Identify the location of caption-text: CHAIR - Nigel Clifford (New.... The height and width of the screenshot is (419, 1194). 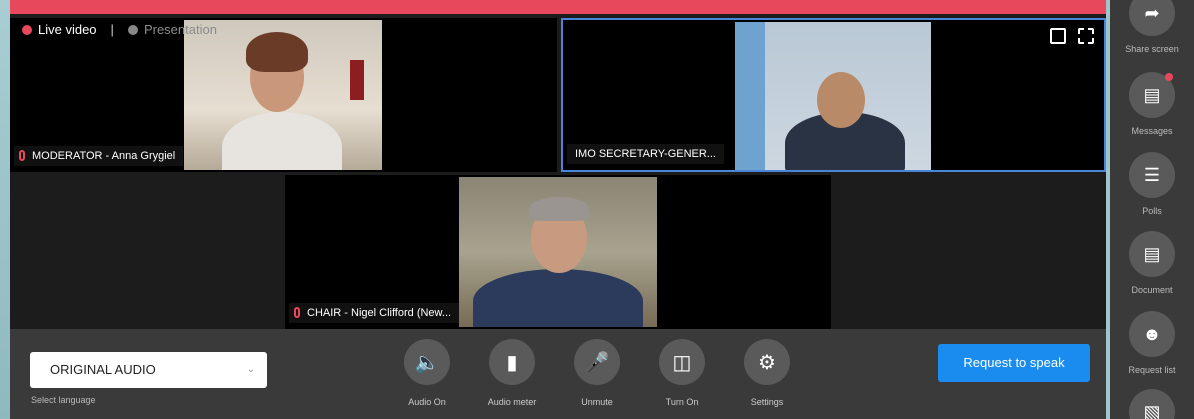
(379, 313).